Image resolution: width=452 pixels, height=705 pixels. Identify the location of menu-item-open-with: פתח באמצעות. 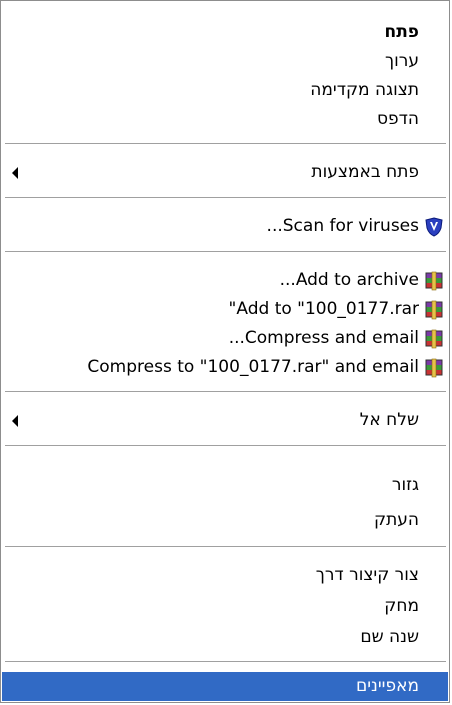
(225, 172).